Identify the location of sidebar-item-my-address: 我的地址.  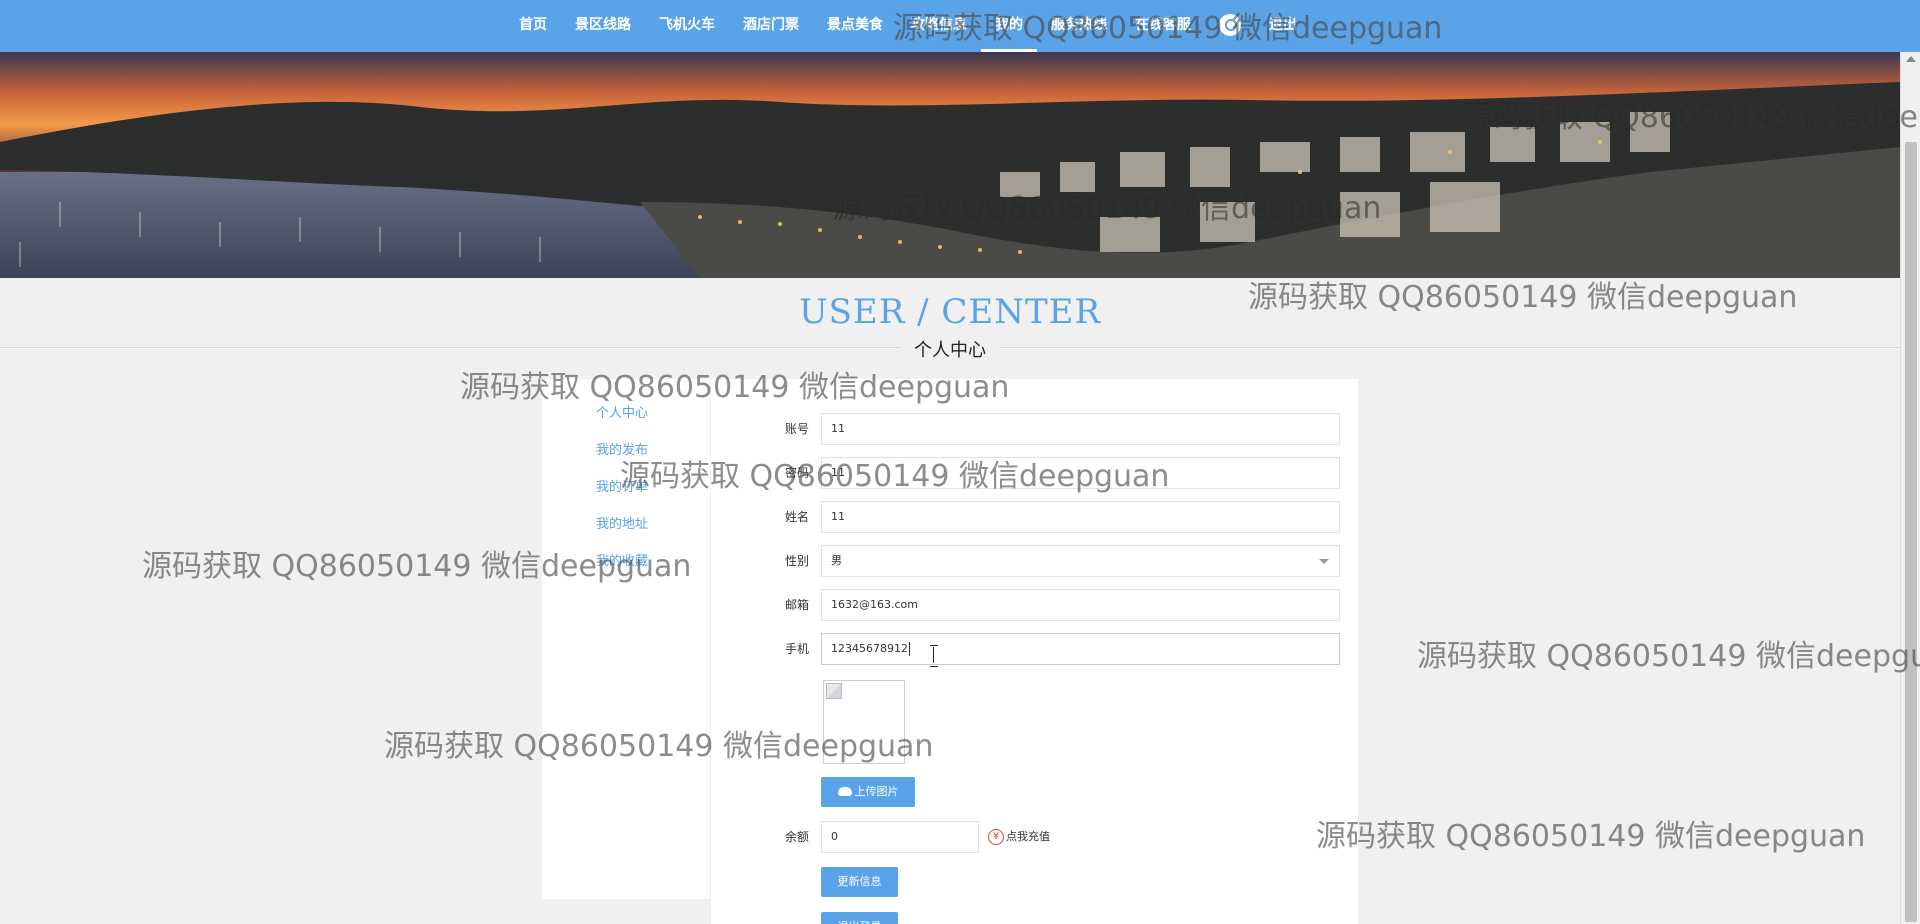
(622, 522).